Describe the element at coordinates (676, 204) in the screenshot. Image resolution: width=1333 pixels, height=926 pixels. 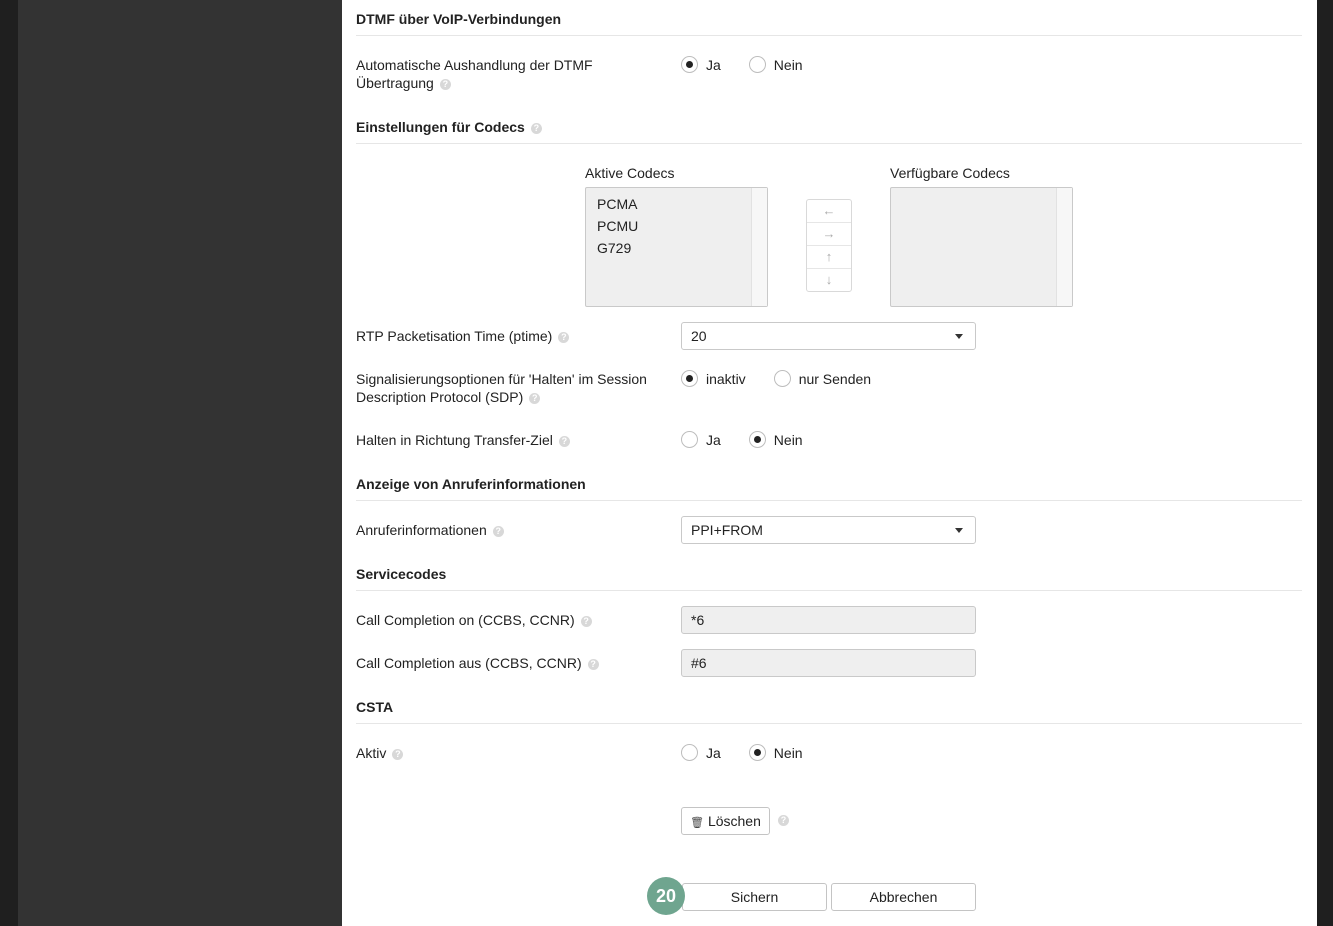
I see `codec-item: PCMA` at that location.